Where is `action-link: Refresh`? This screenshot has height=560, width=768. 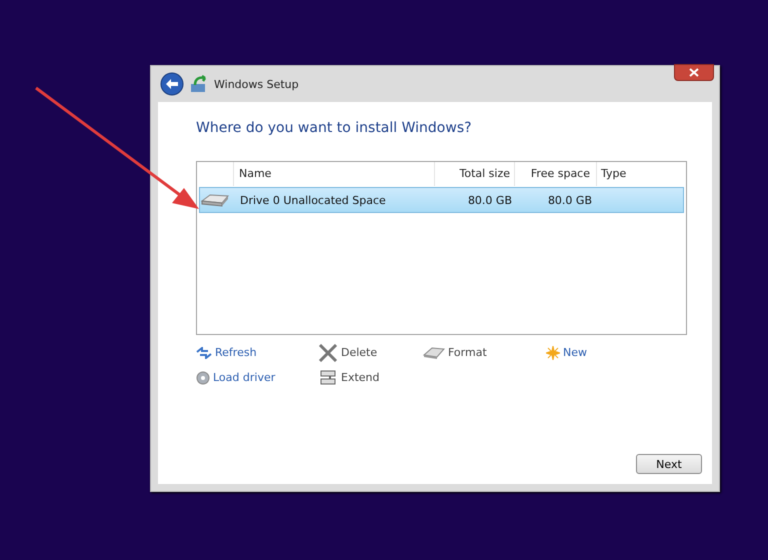 action-link: Refresh is located at coordinates (236, 352).